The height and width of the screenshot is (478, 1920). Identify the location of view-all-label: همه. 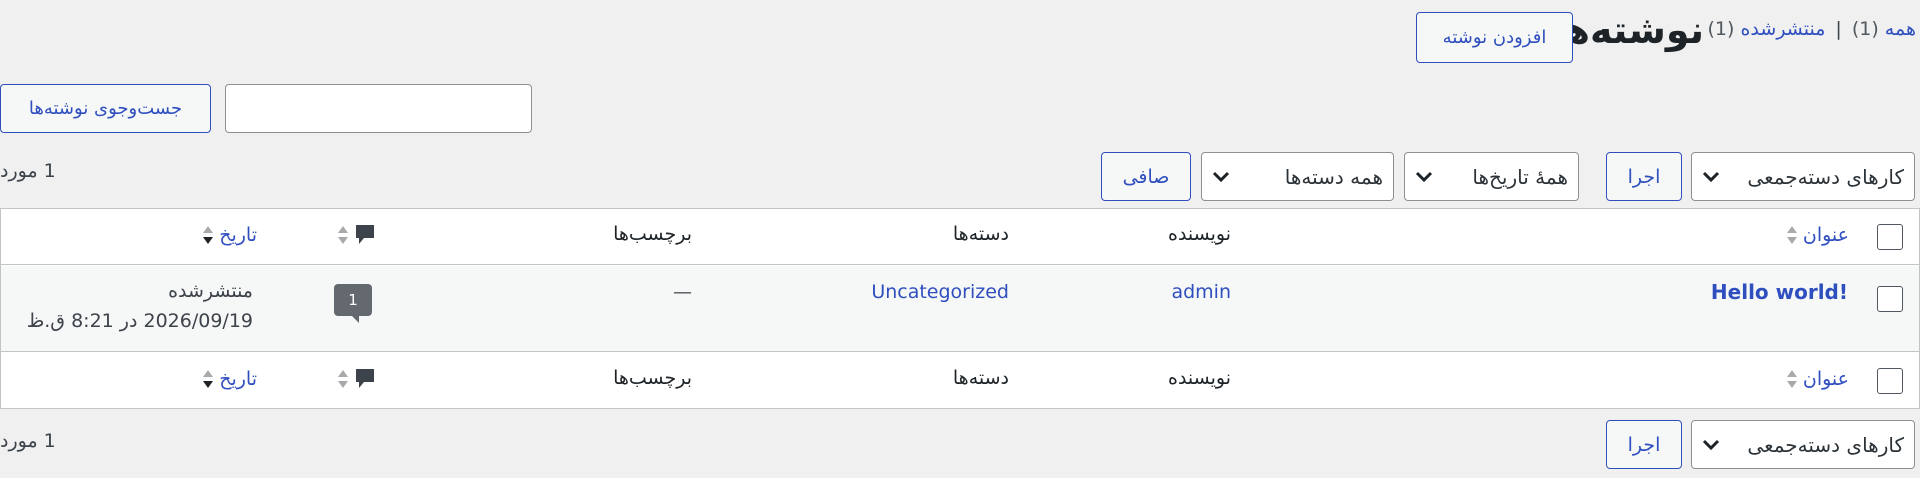
(1900, 29).